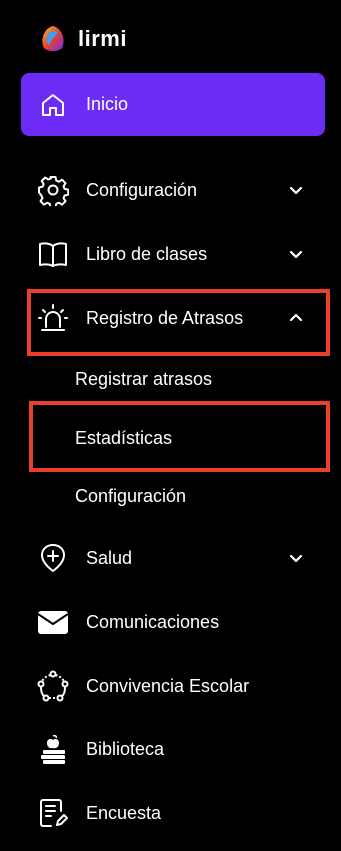 The height and width of the screenshot is (851, 341). Describe the element at coordinates (296, 317) in the screenshot. I see `chevron-up-icon` at that location.